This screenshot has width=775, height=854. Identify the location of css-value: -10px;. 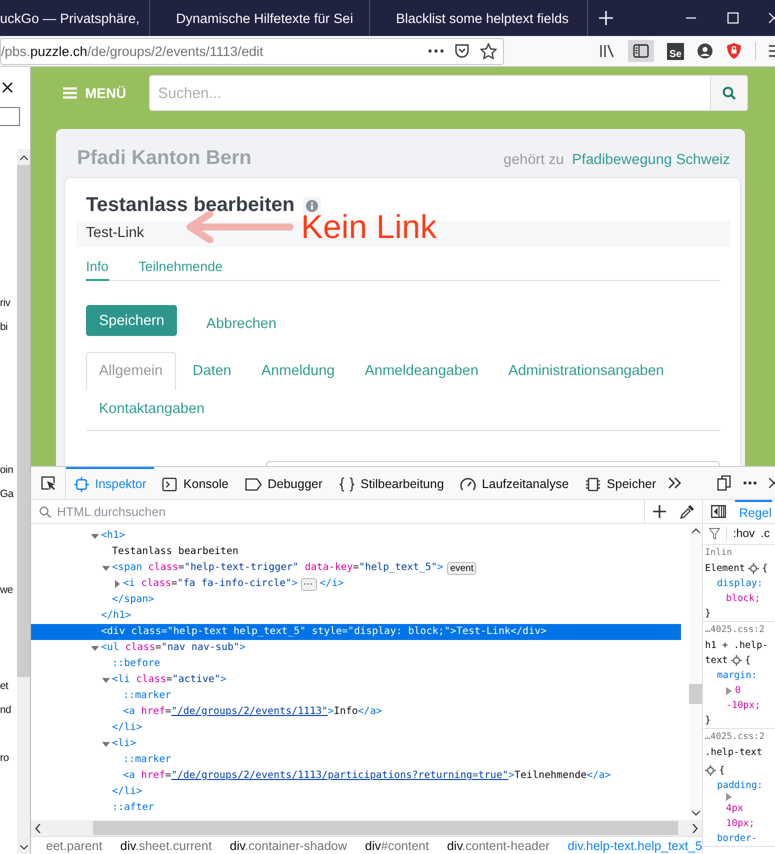
(743, 705).